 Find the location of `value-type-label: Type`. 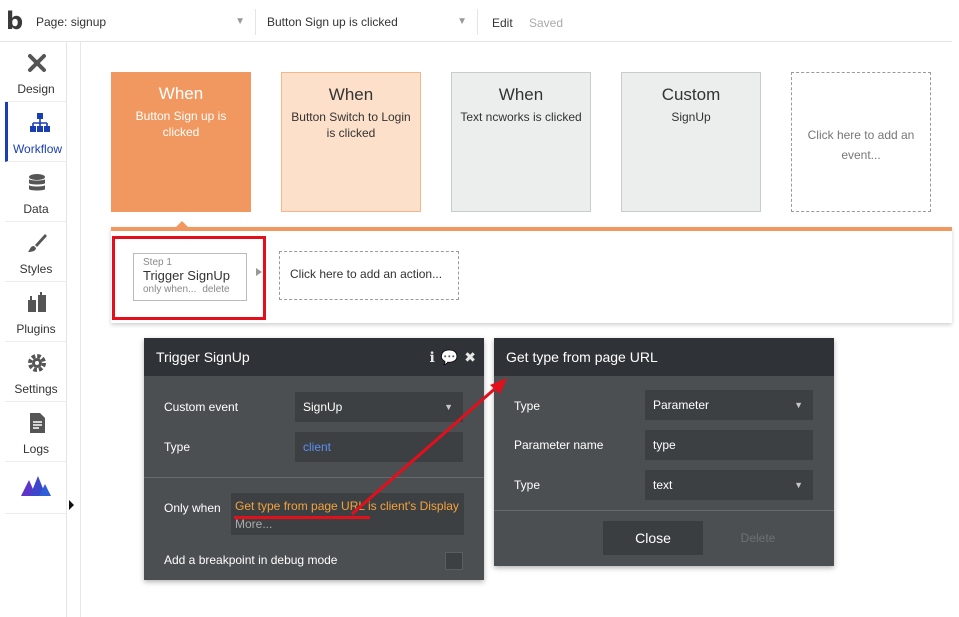

value-type-label: Type is located at coordinates (527, 485).